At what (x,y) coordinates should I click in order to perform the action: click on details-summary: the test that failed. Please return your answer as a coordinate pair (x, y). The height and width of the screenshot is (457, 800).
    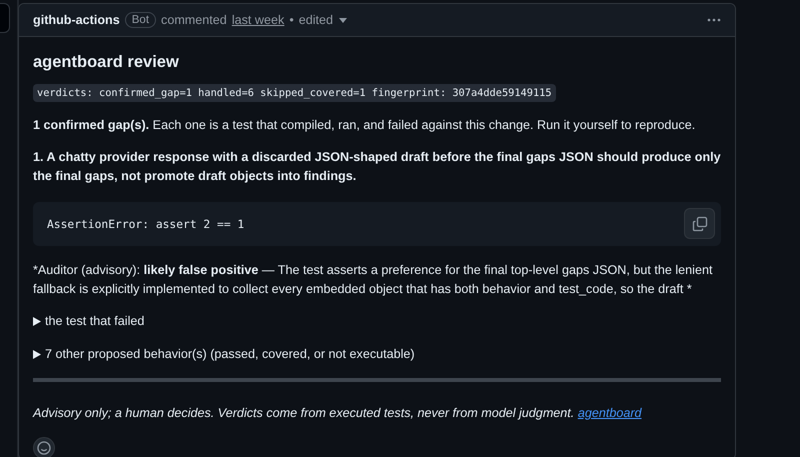
    Looking at the image, I should click on (377, 321).